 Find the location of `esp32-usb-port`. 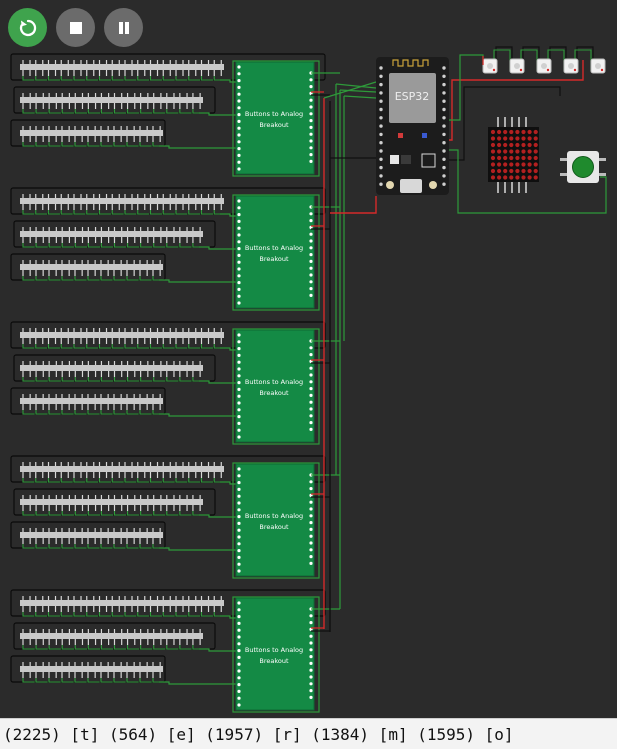

esp32-usb-port is located at coordinates (411, 186).